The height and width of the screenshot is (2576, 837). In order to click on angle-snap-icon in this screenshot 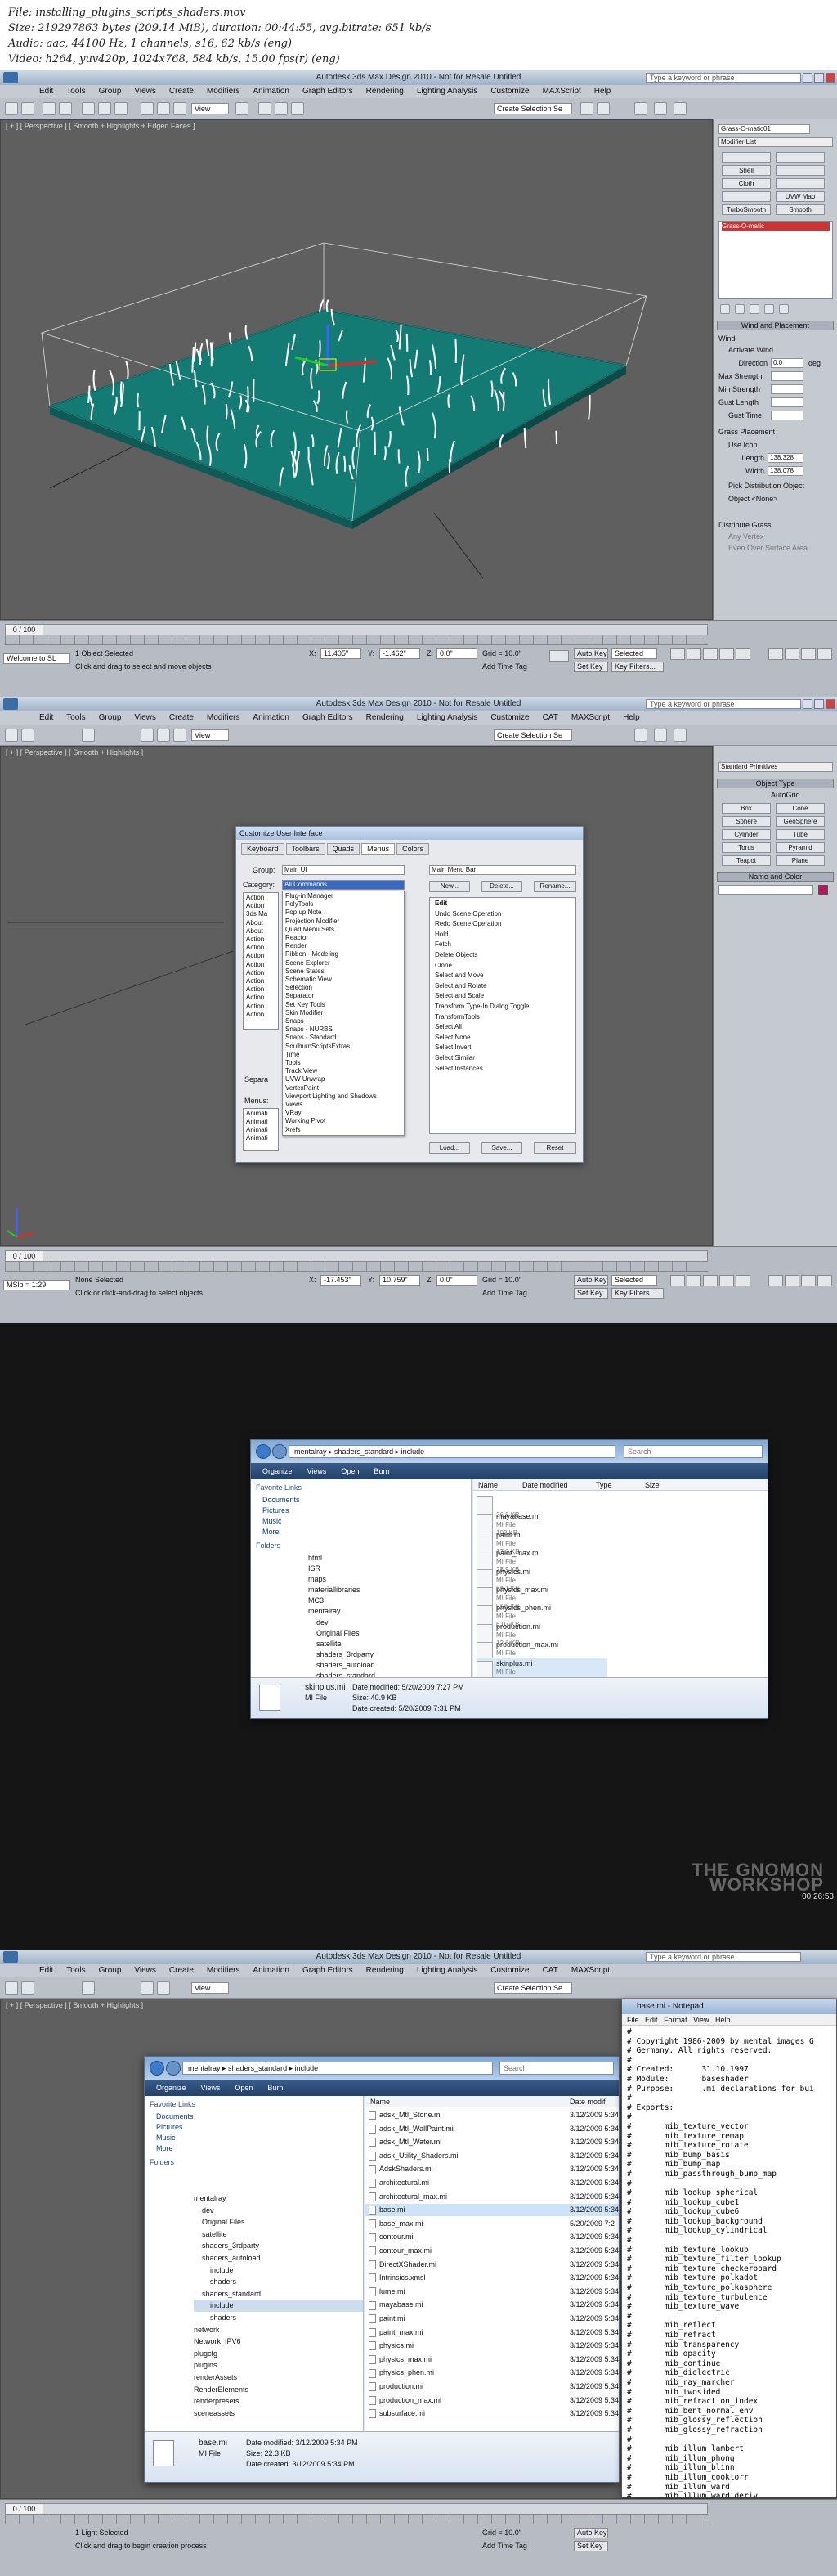, I will do `click(281, 108)`.